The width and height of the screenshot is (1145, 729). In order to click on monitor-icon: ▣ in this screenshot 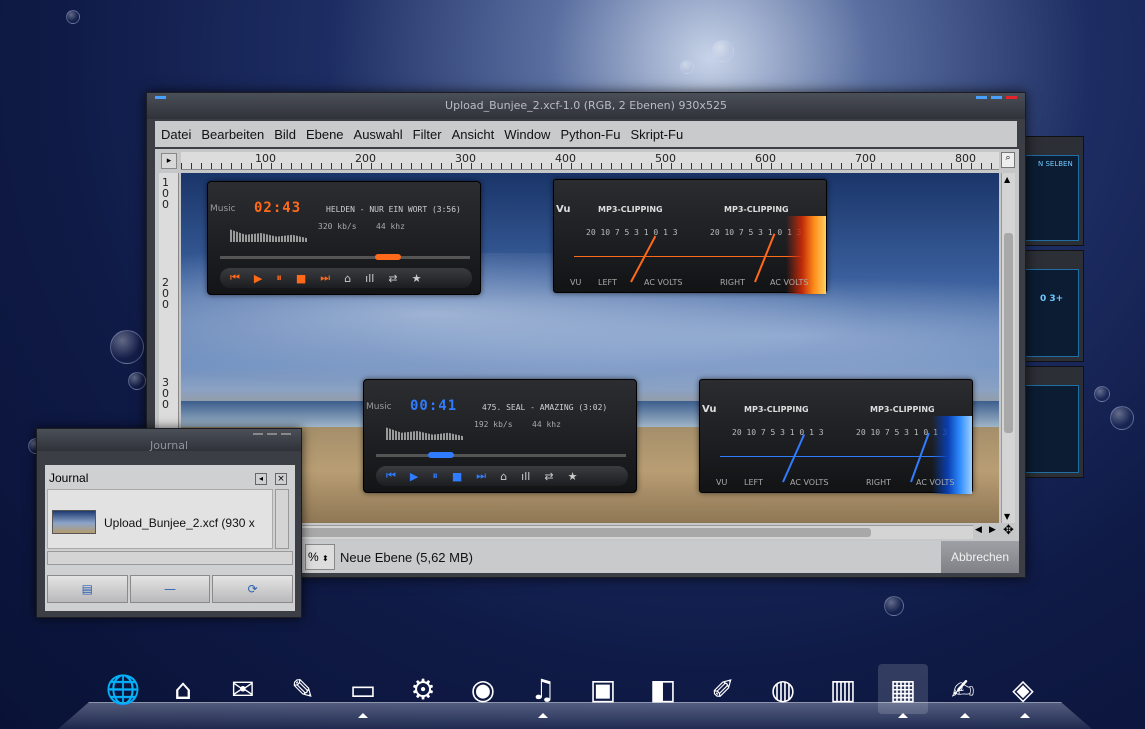, I will do `click(603, 689)`.